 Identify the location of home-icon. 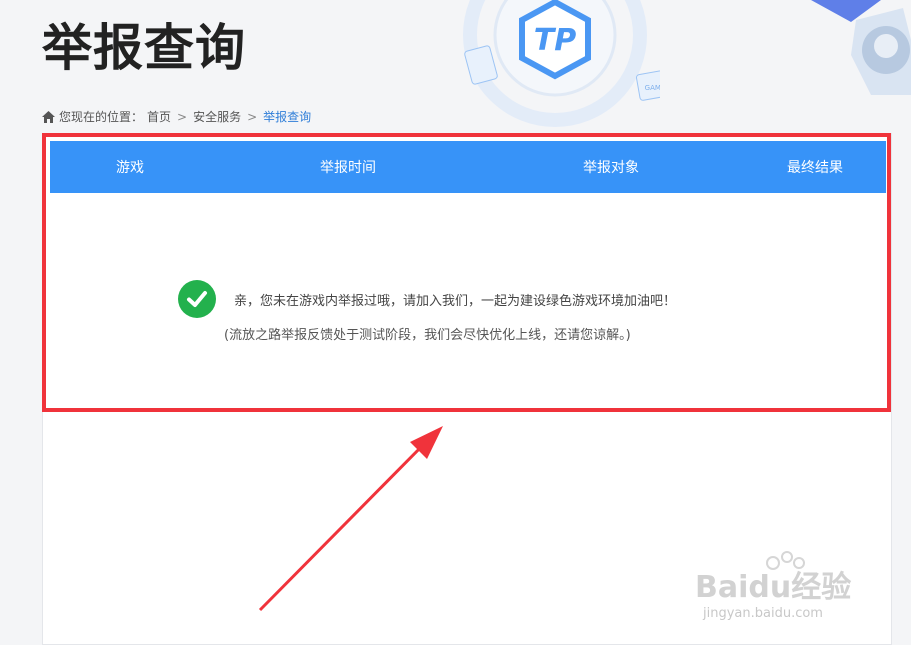
(48, 116).